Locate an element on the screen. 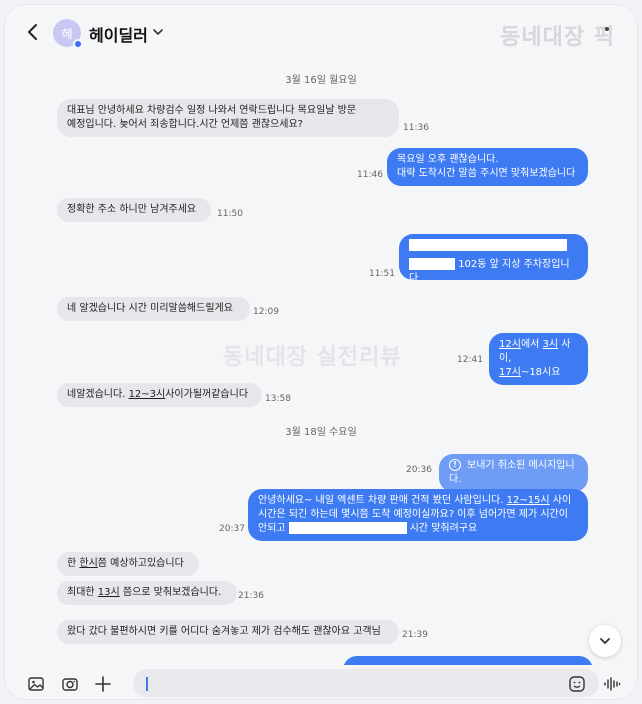 This screenshot has width=642, height=704. message-text: 시간 맞춰려구요 is located at coordinates (443, 528).